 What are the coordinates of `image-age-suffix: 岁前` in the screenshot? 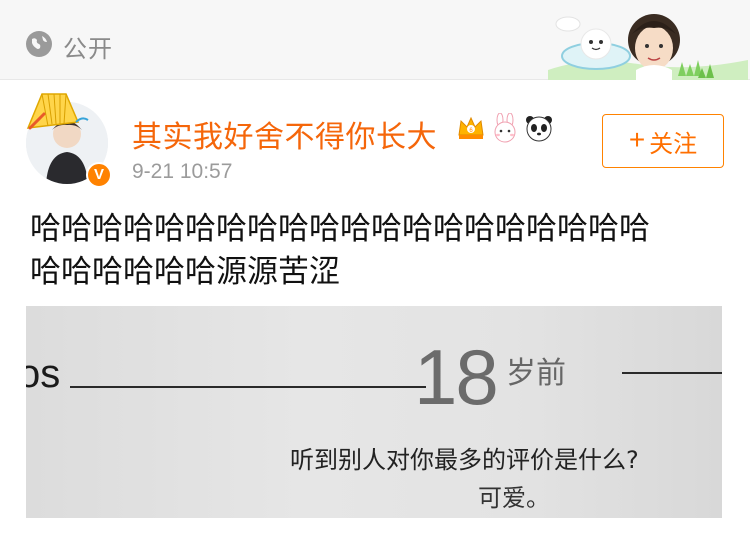 It's located at (536, 373).